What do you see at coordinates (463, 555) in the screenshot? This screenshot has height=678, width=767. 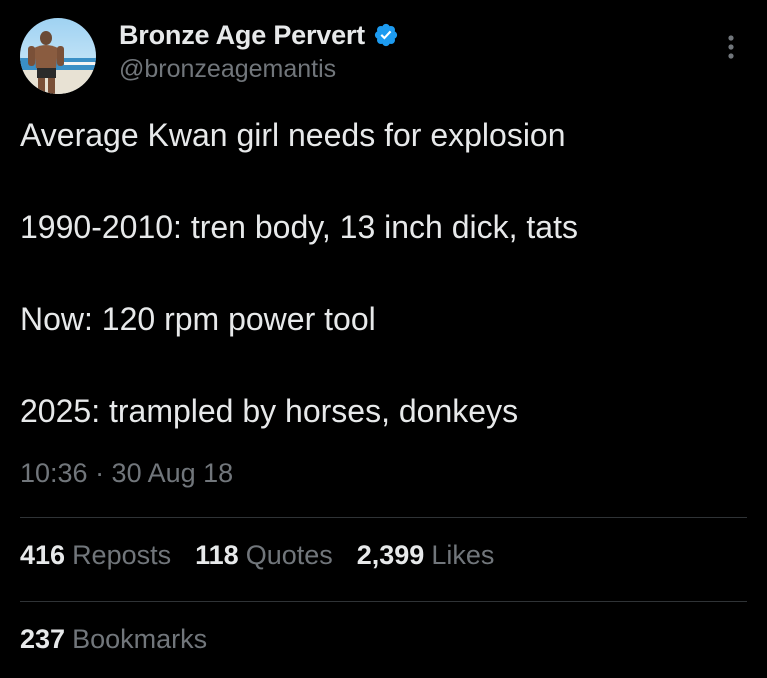 I see `likes-label: Likes` at bounding box center [463, 555].